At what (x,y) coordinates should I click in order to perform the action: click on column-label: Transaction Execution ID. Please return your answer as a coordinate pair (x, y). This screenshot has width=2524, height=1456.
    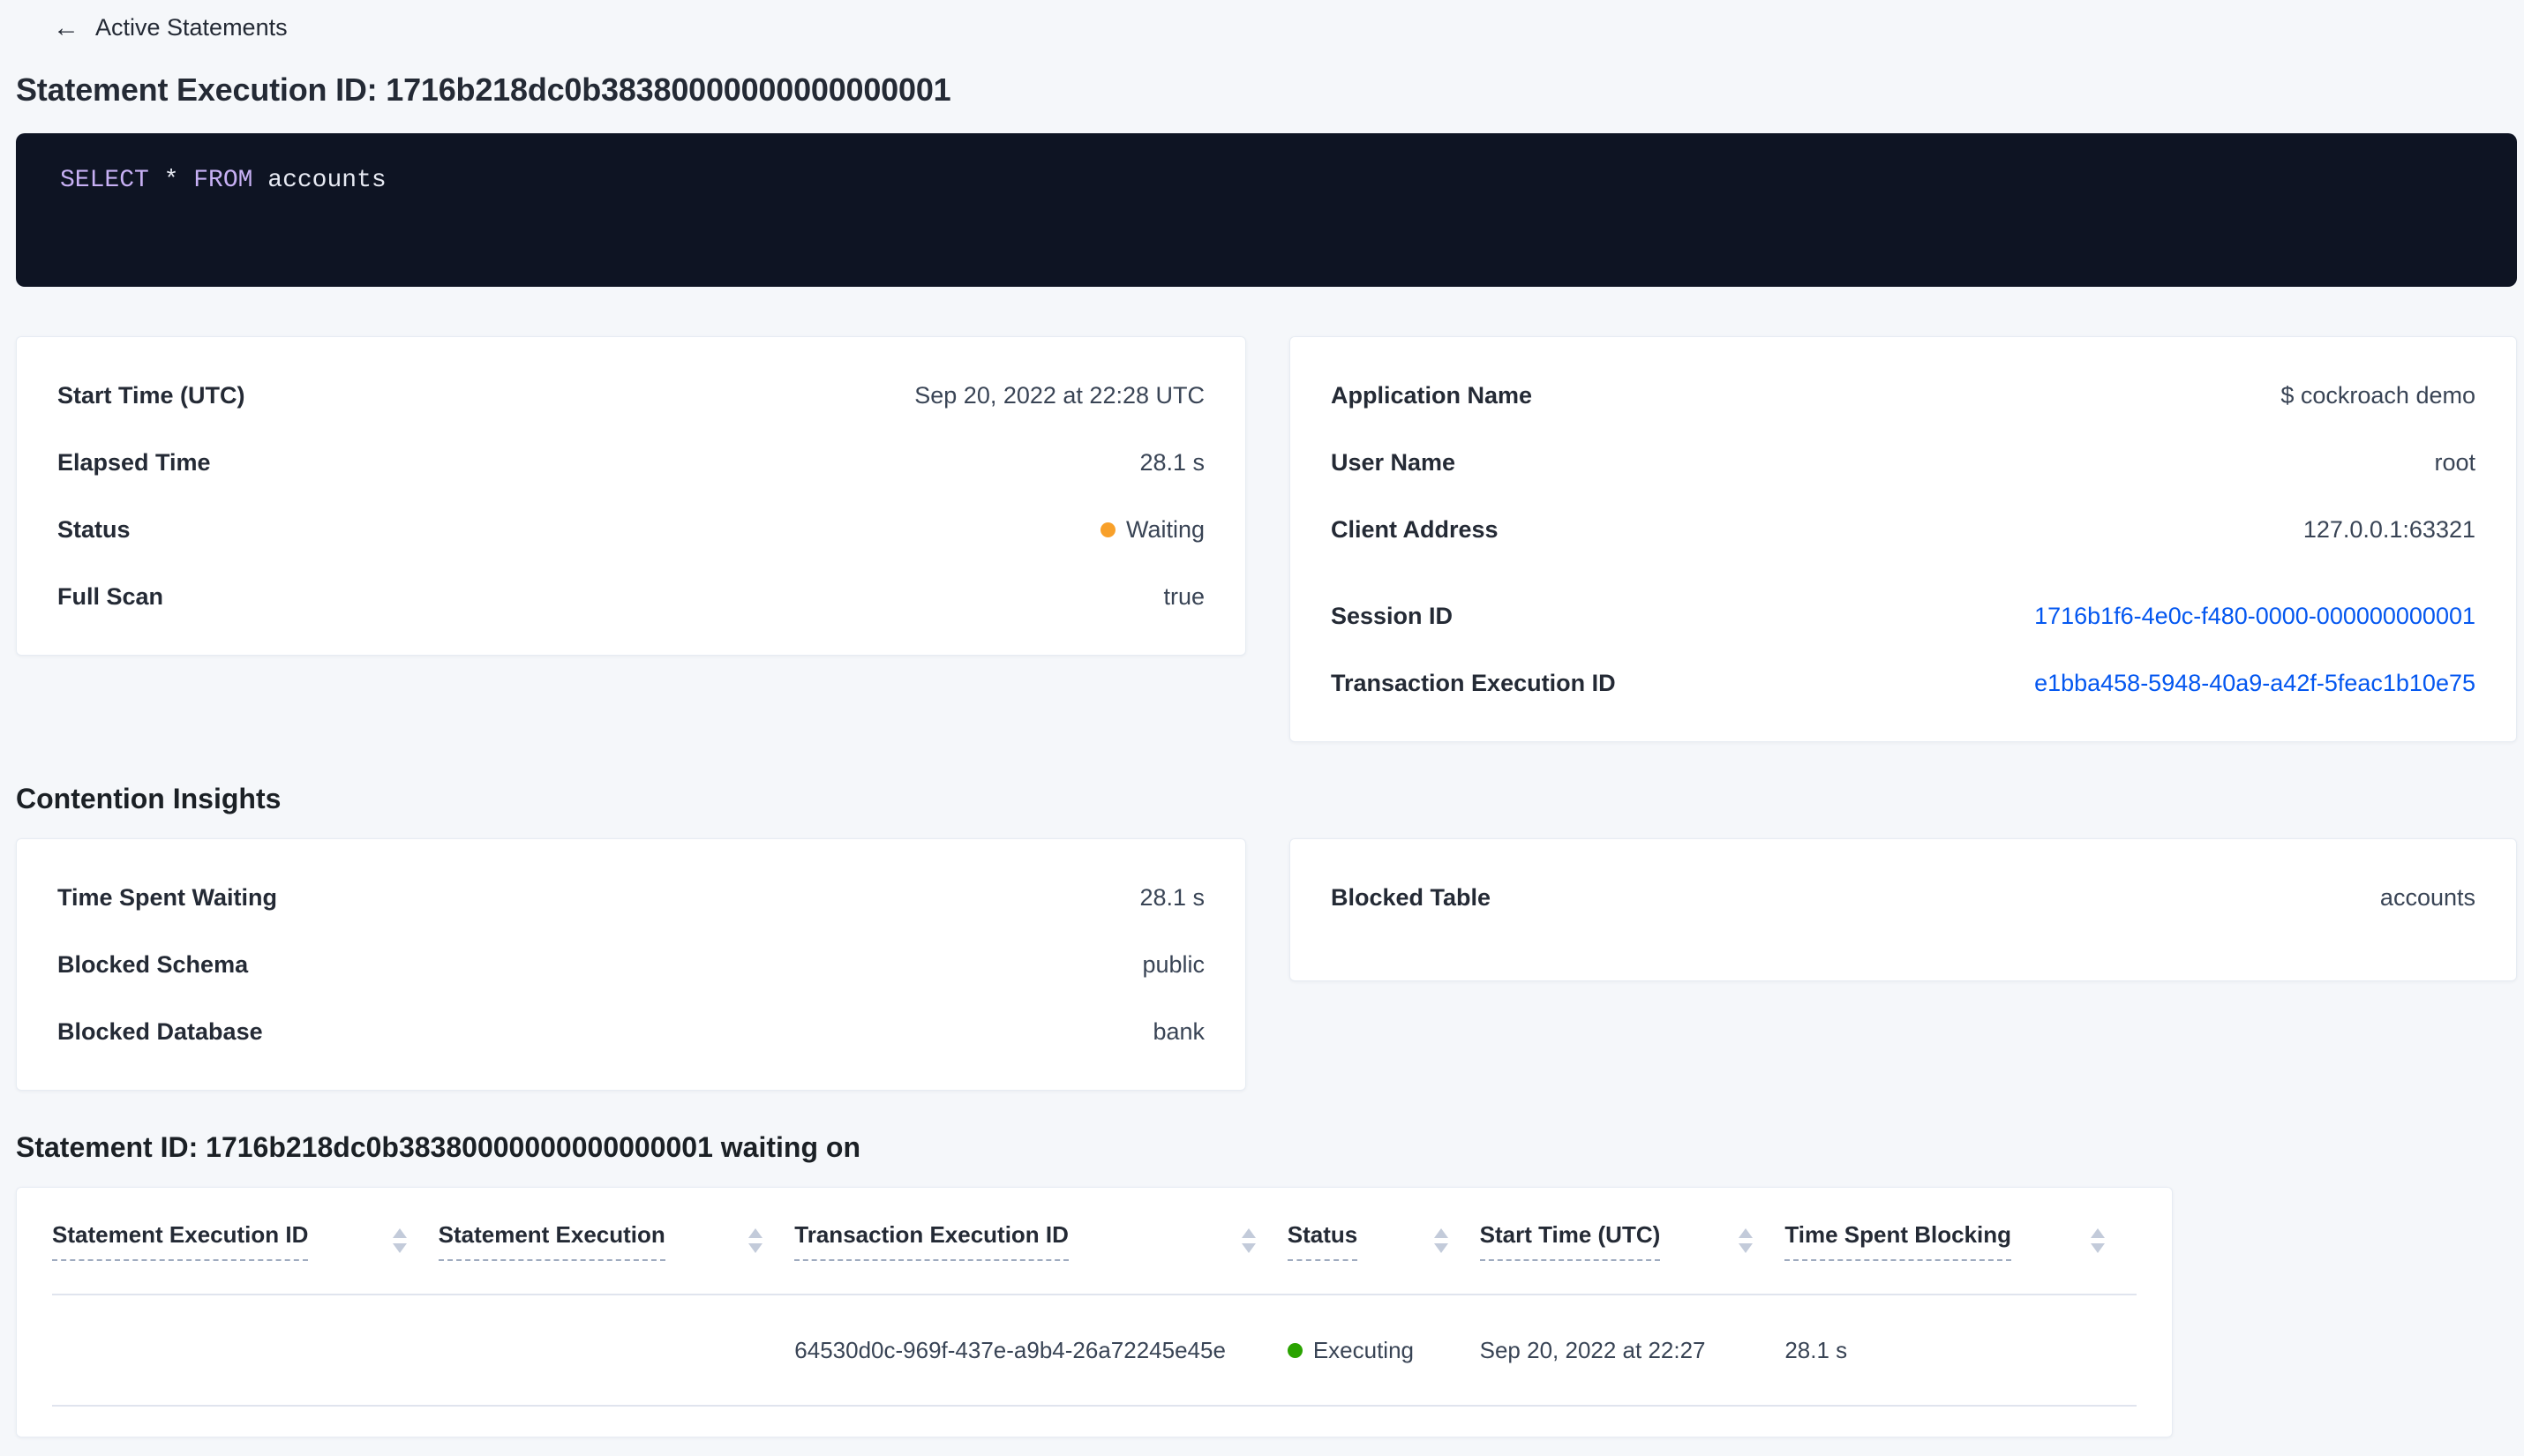
    Looking at the image, I should click on (931, 1241).